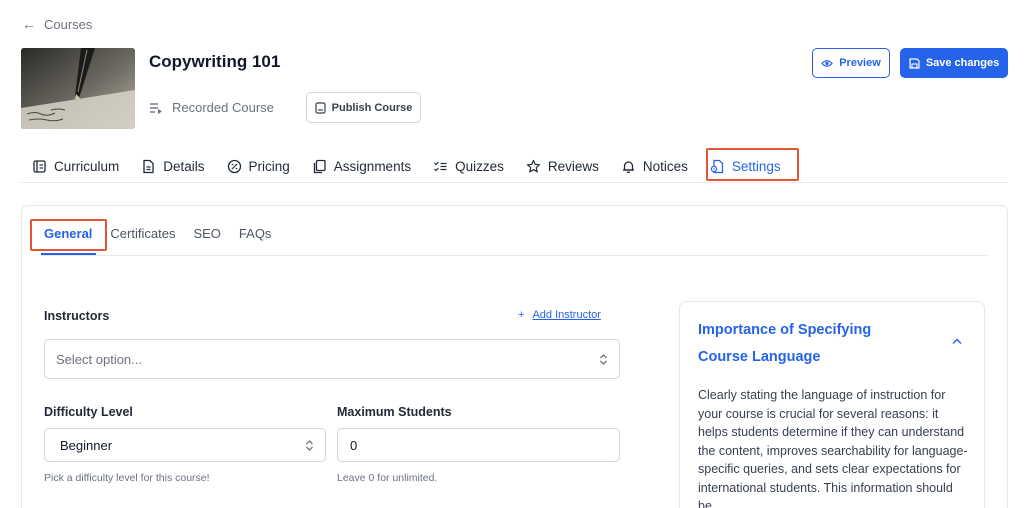 This screenshot has height=508, width=1024. Describe the element at coordinates (142, 233) in the screenshot. I see `subtab-certificates: Certificates` at that location.